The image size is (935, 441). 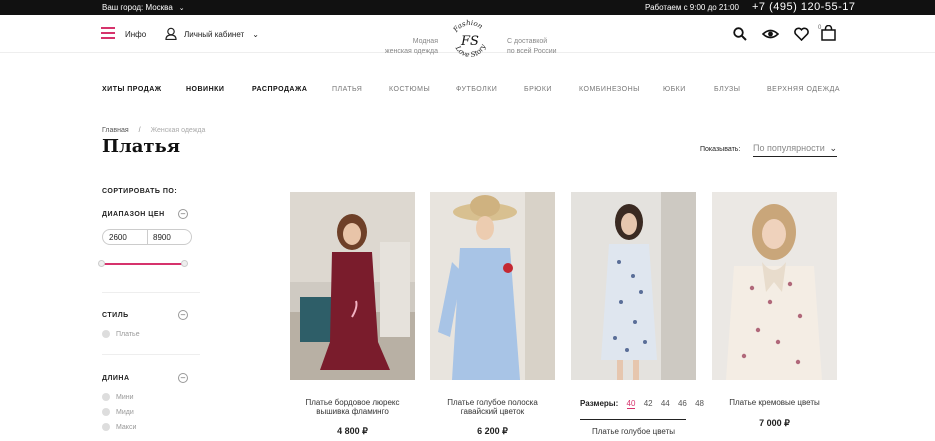 What do you see at coordinates (599, 403) in the screenshot?
I see `sizes-label: Размеры:` at bounding box center [599, 403].